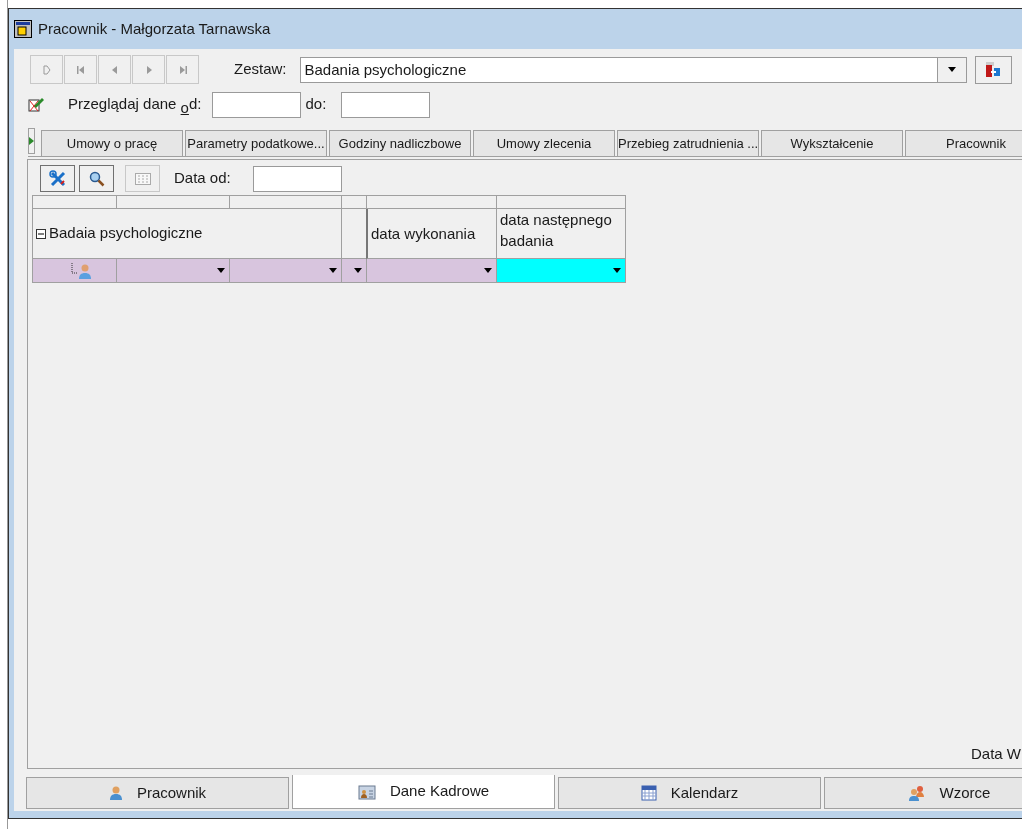  I want to click on footer-label: Data W, so click(996, 753).